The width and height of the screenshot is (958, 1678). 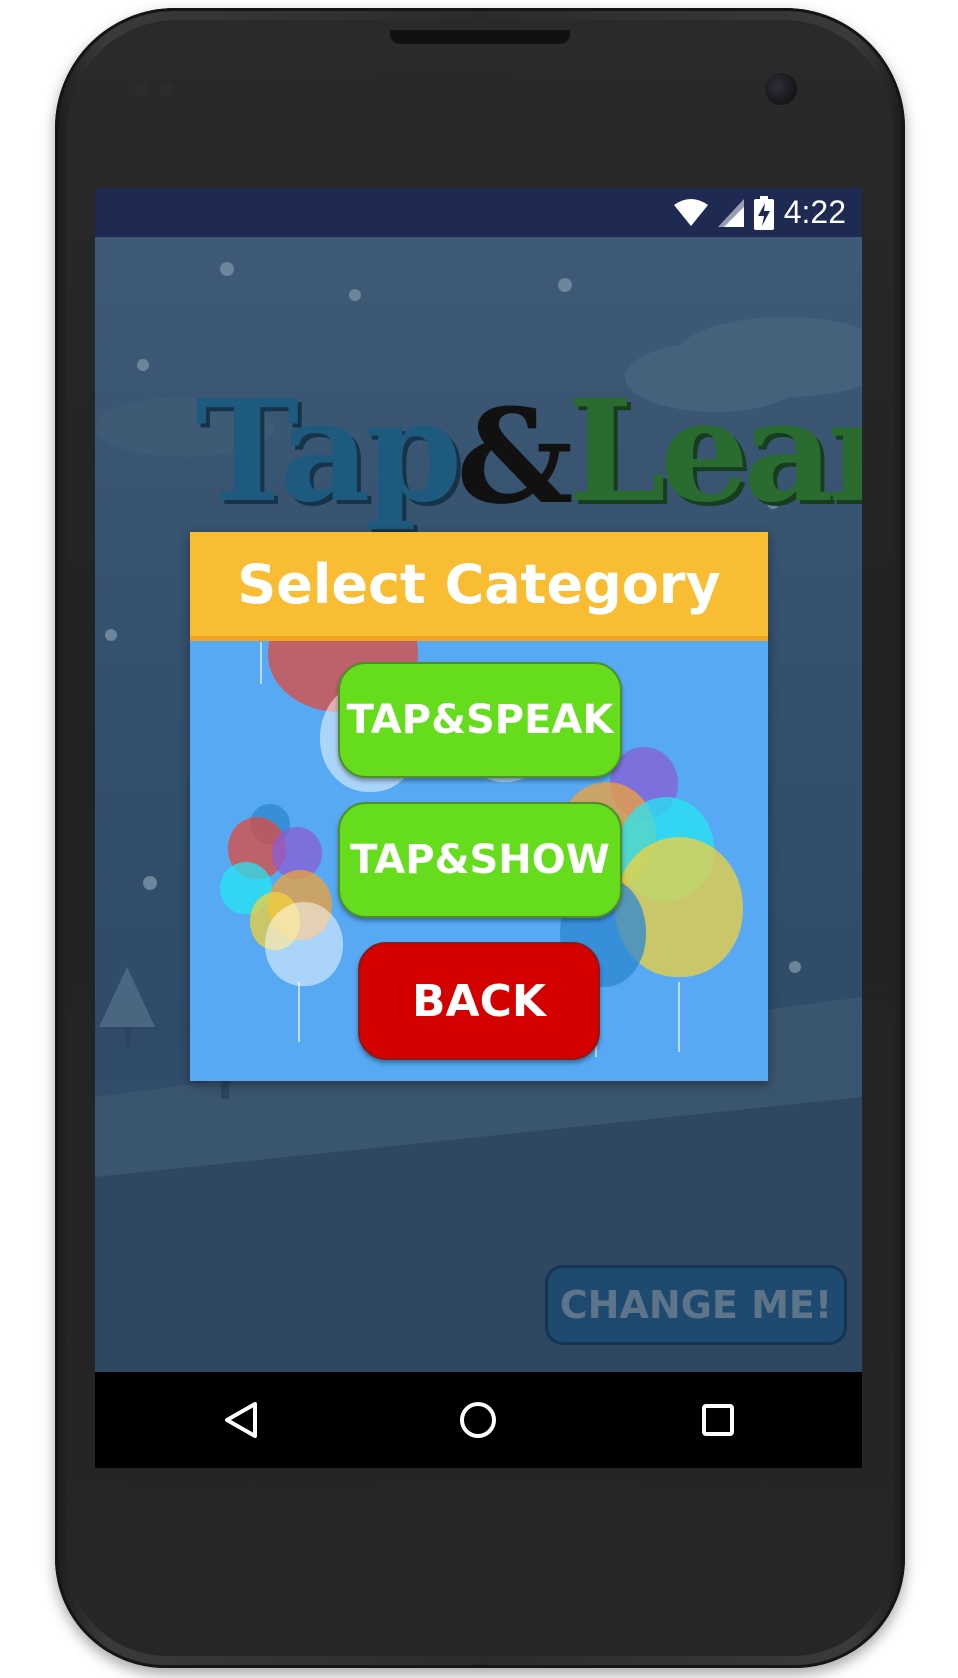 I want to click on status-time: 4:22, so click(x=814, y=212).